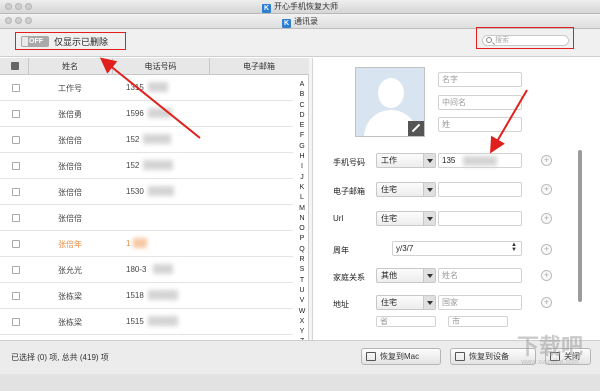  What do you see at coordinates (406, 302) in the screenshot?
I see `address-type-select: 住宅` at bounding box center [406, 302].